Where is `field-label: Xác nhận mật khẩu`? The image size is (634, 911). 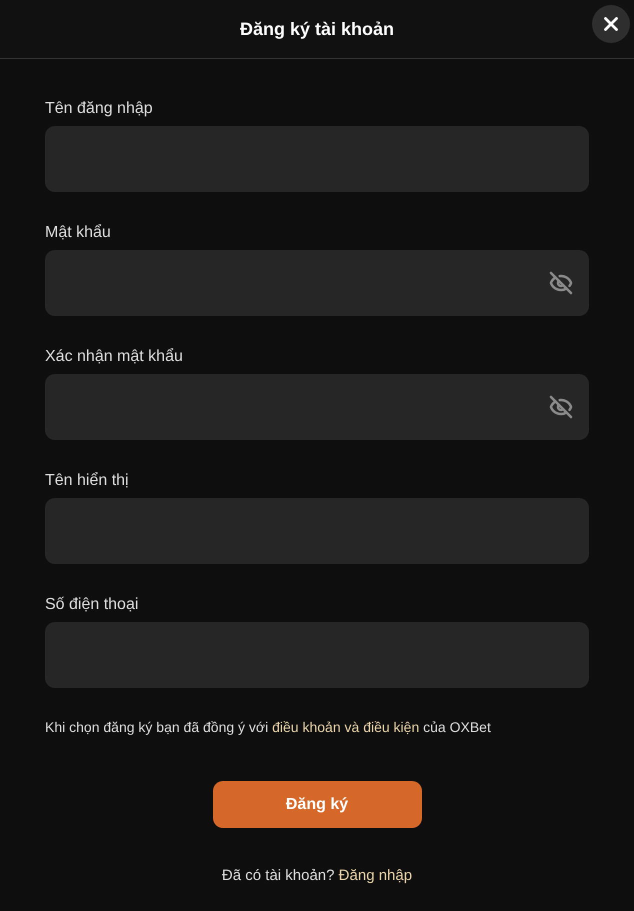 field-label: Xác nhận mật khẩu is located at coordinates (114, 357).